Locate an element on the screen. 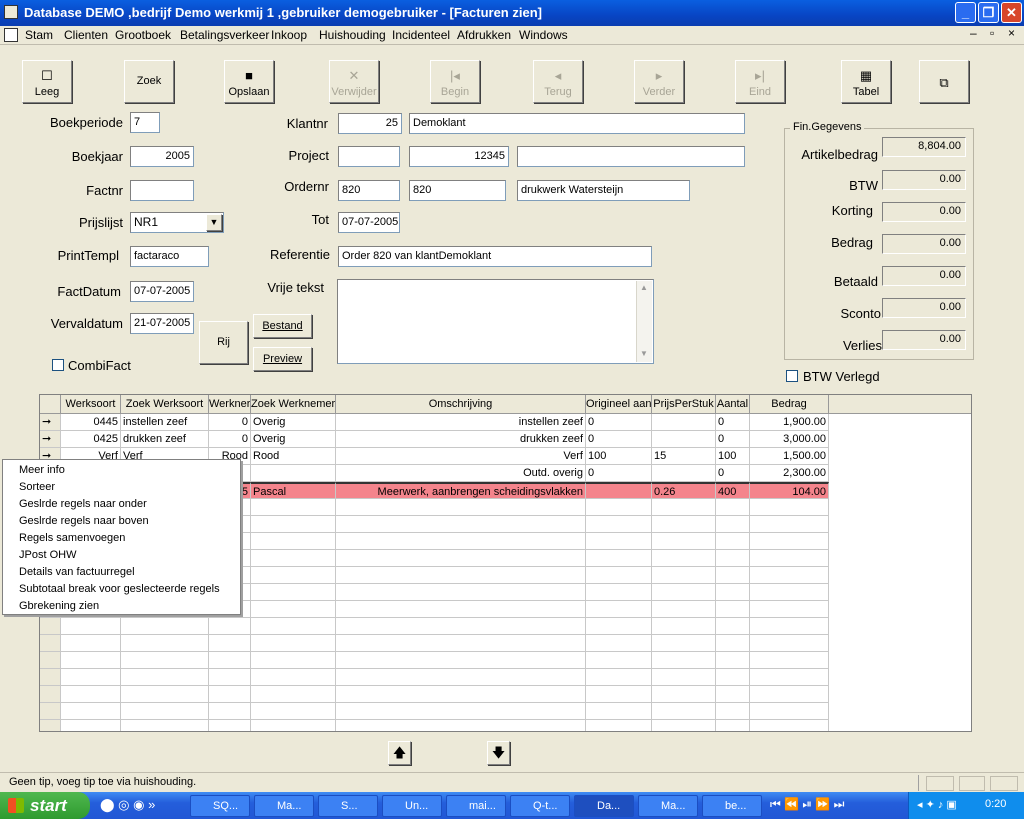 This screenshot has width=1024, height=819. vrijetekst-textarea is located at coordinates (495, 321).